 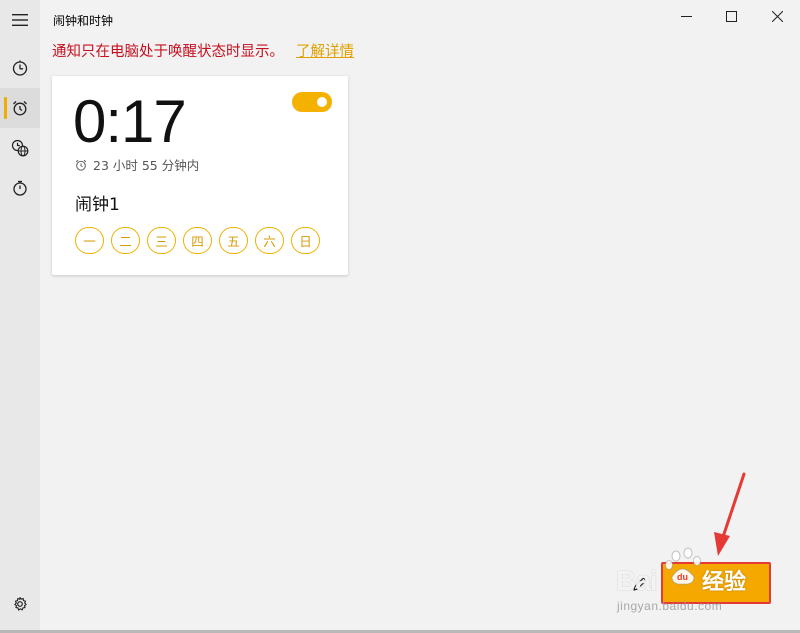 I want to click on hamburger-menu-button, so click(x=20, y=20).